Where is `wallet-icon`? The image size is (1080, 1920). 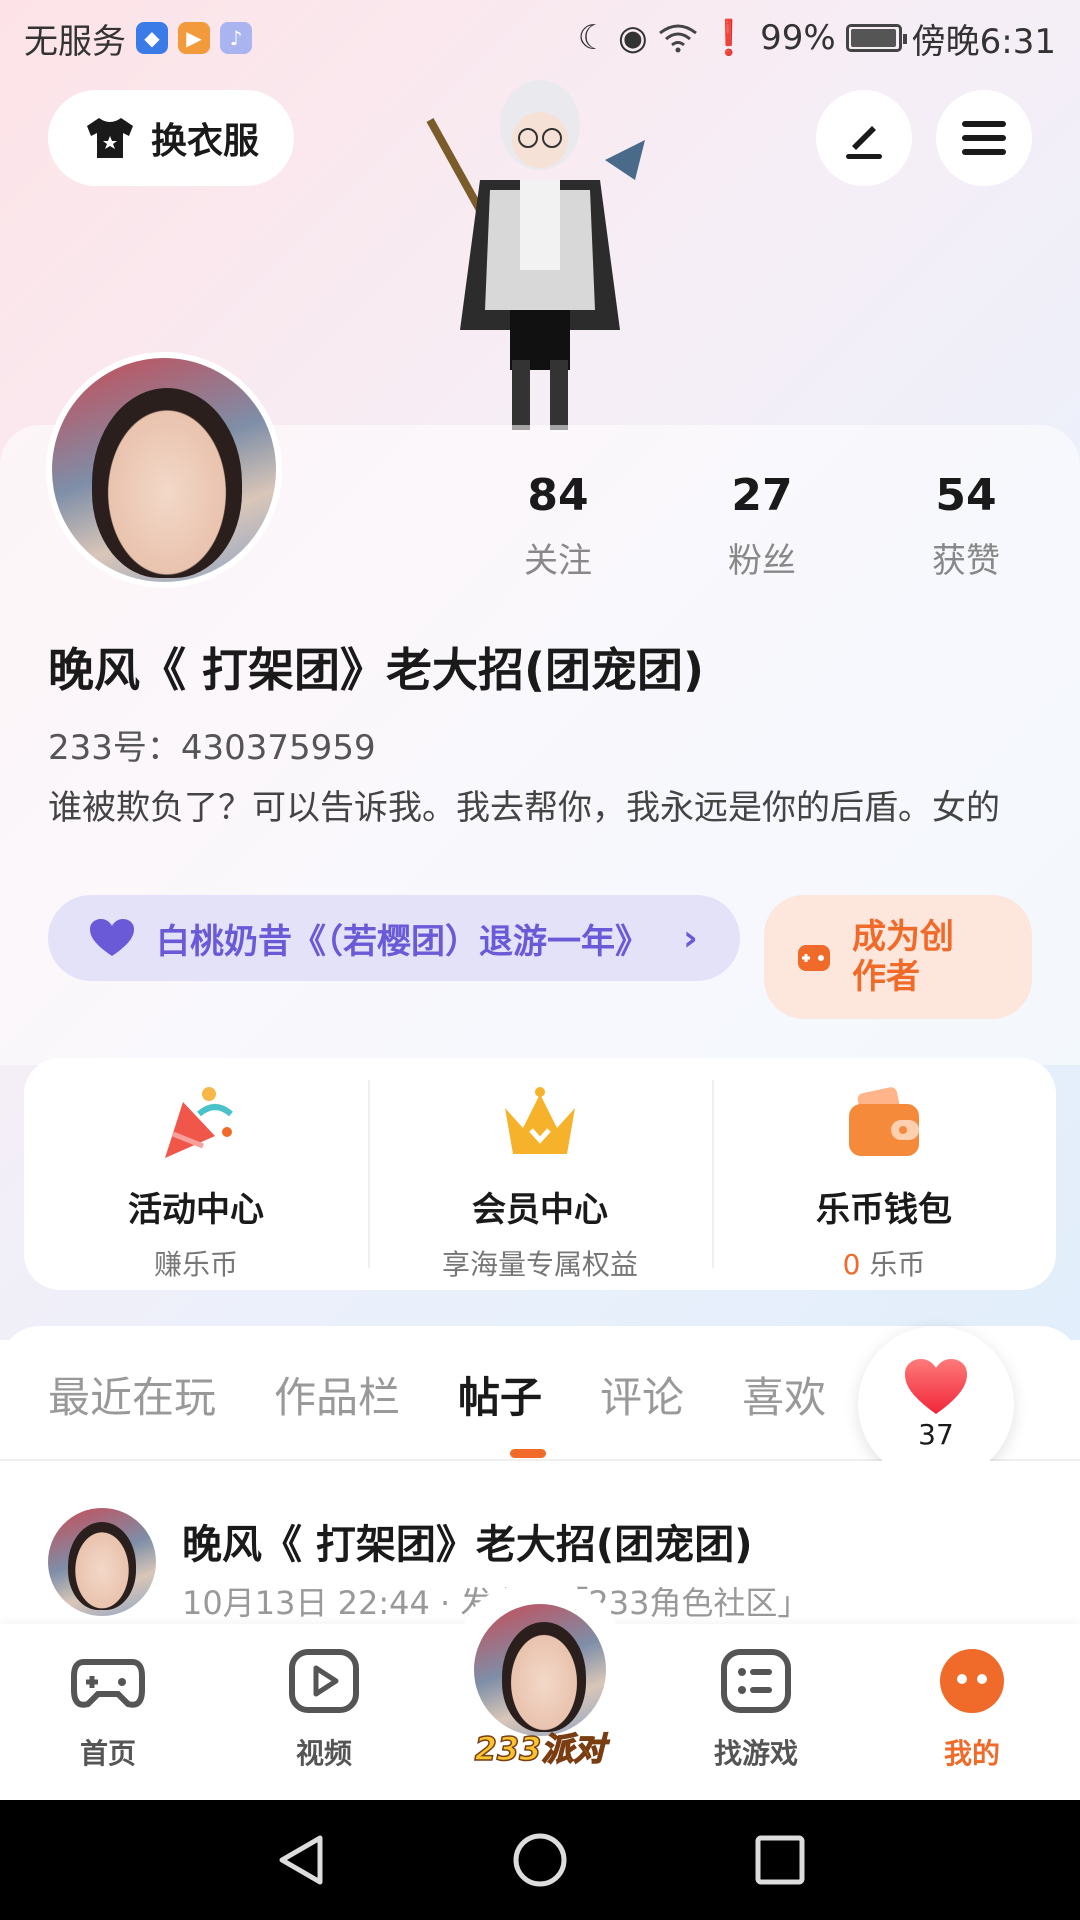
wallet-icon is located at coordinates (884, 1121).